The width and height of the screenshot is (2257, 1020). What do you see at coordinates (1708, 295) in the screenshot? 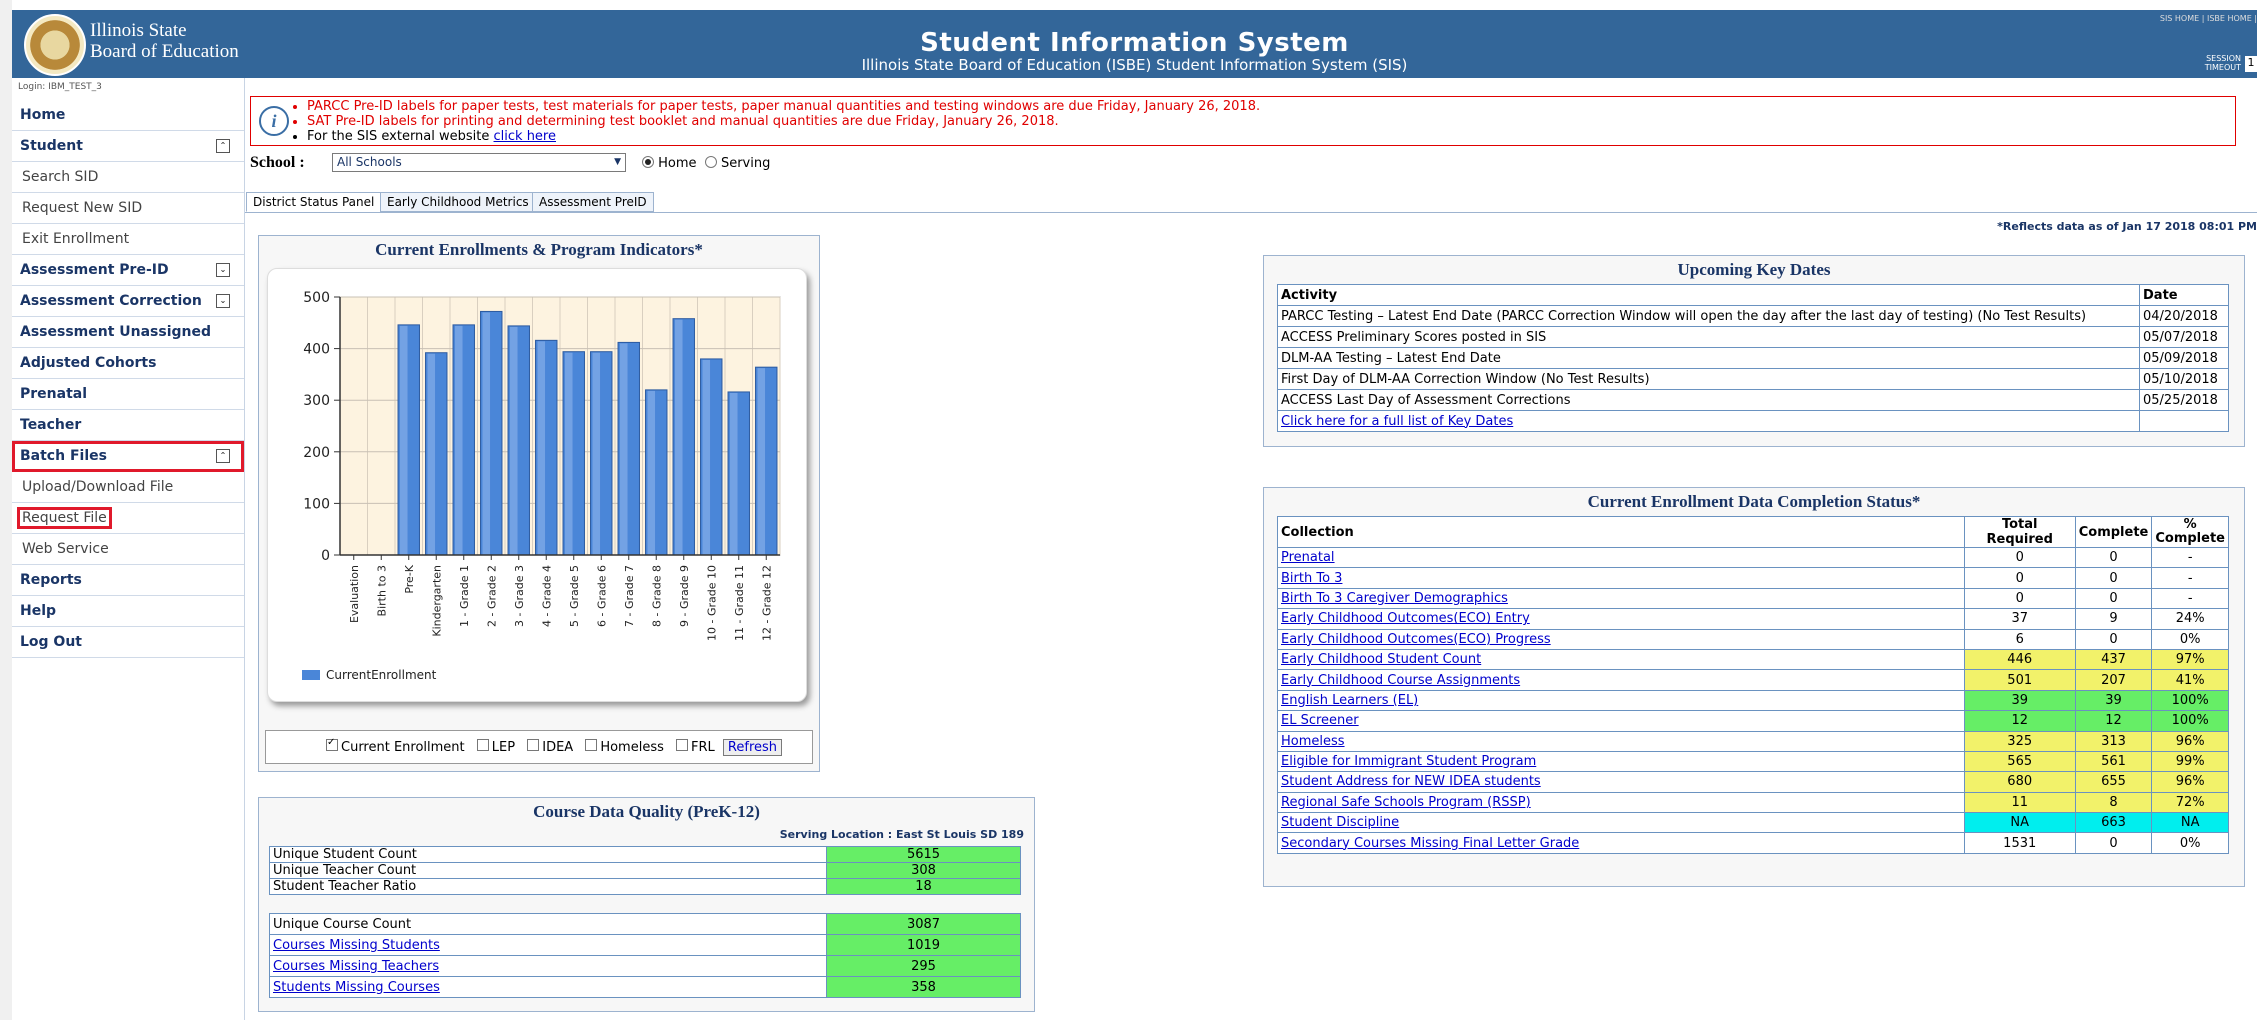
I see `col-activity: Activity` at bounding box center [1708, 295].